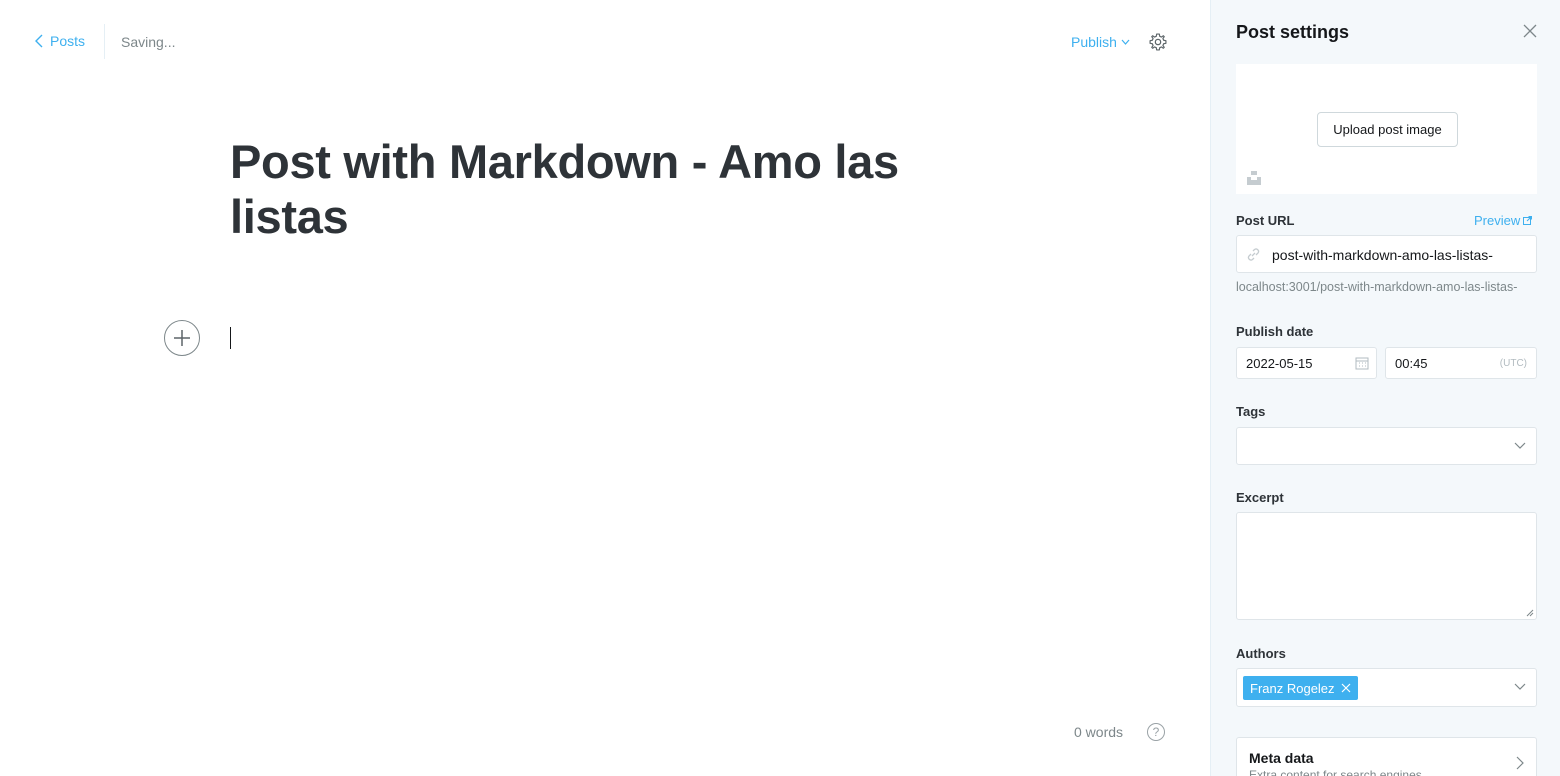 The height and width of the screenshot is (776, 1560). What do you see at coordinates (1497, 220) in the screenshot?
I see `preview-label: Preview` at bounding box center [1497, 220].